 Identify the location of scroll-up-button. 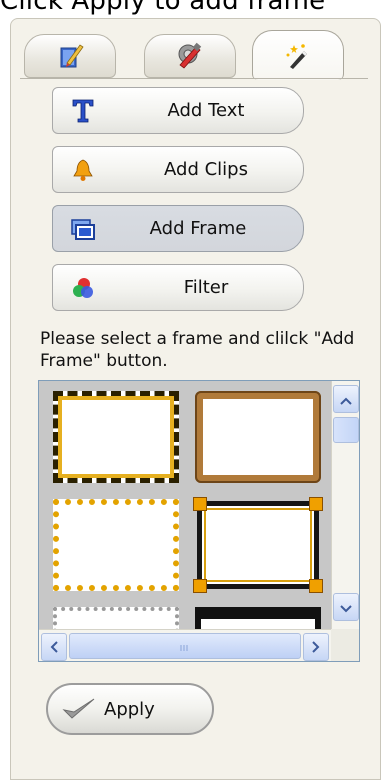
(346, 399).